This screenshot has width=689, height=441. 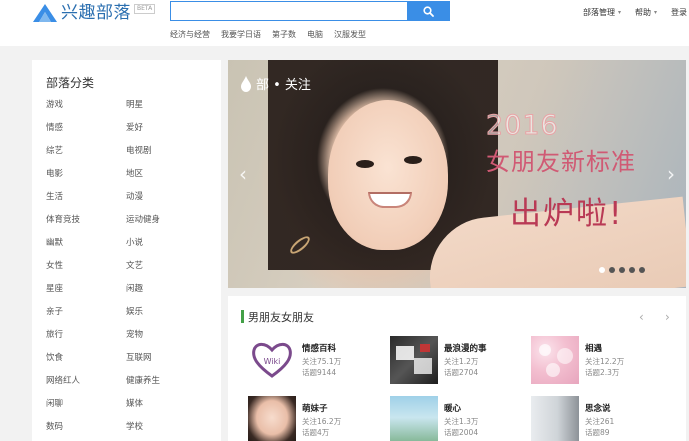 I want to click on group-card: 相遇 关注12.2万 话题2.3万, so click(x=601, y=360).